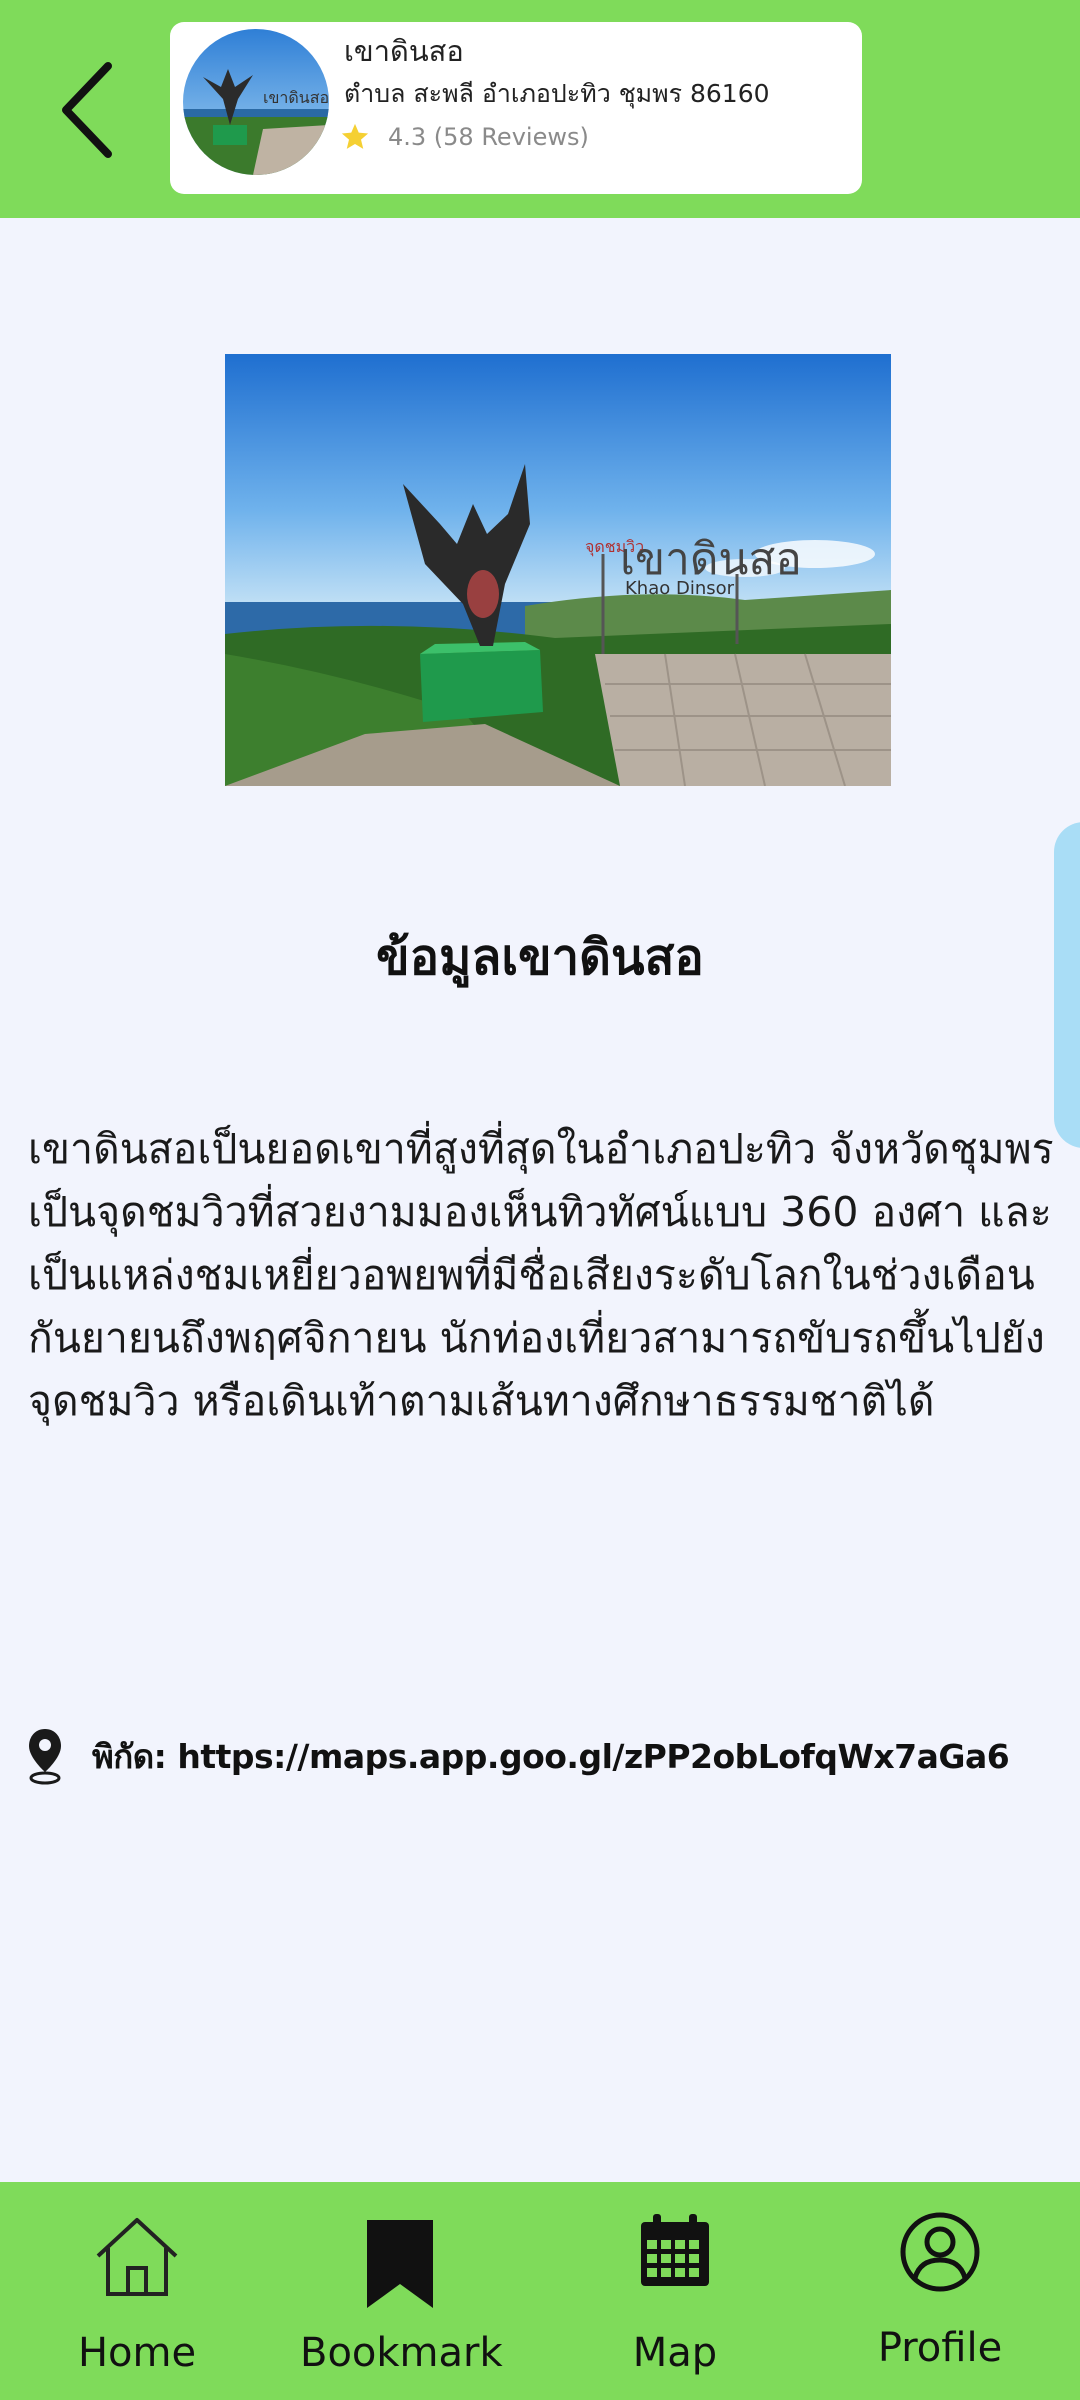 The height and width of the screenshot is (2400, 1080). I want to click on star-icon, so click(355, 136).